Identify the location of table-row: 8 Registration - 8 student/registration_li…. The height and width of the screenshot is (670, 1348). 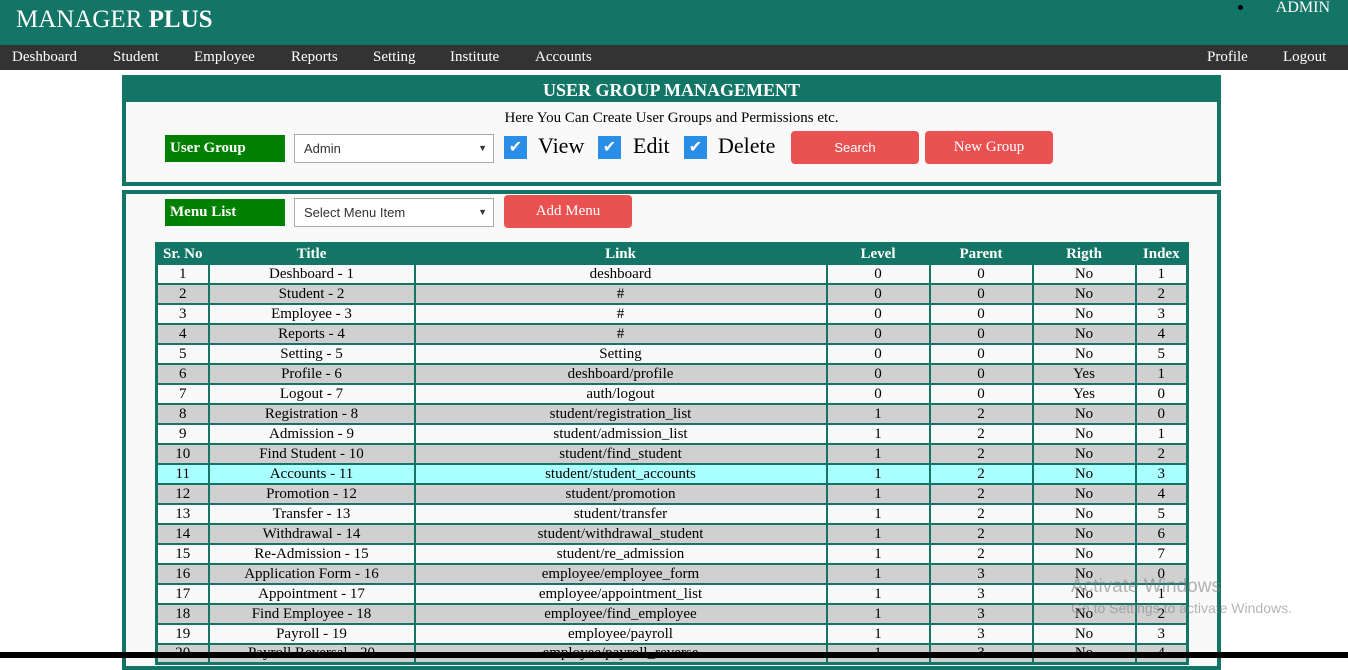
(672, 413).